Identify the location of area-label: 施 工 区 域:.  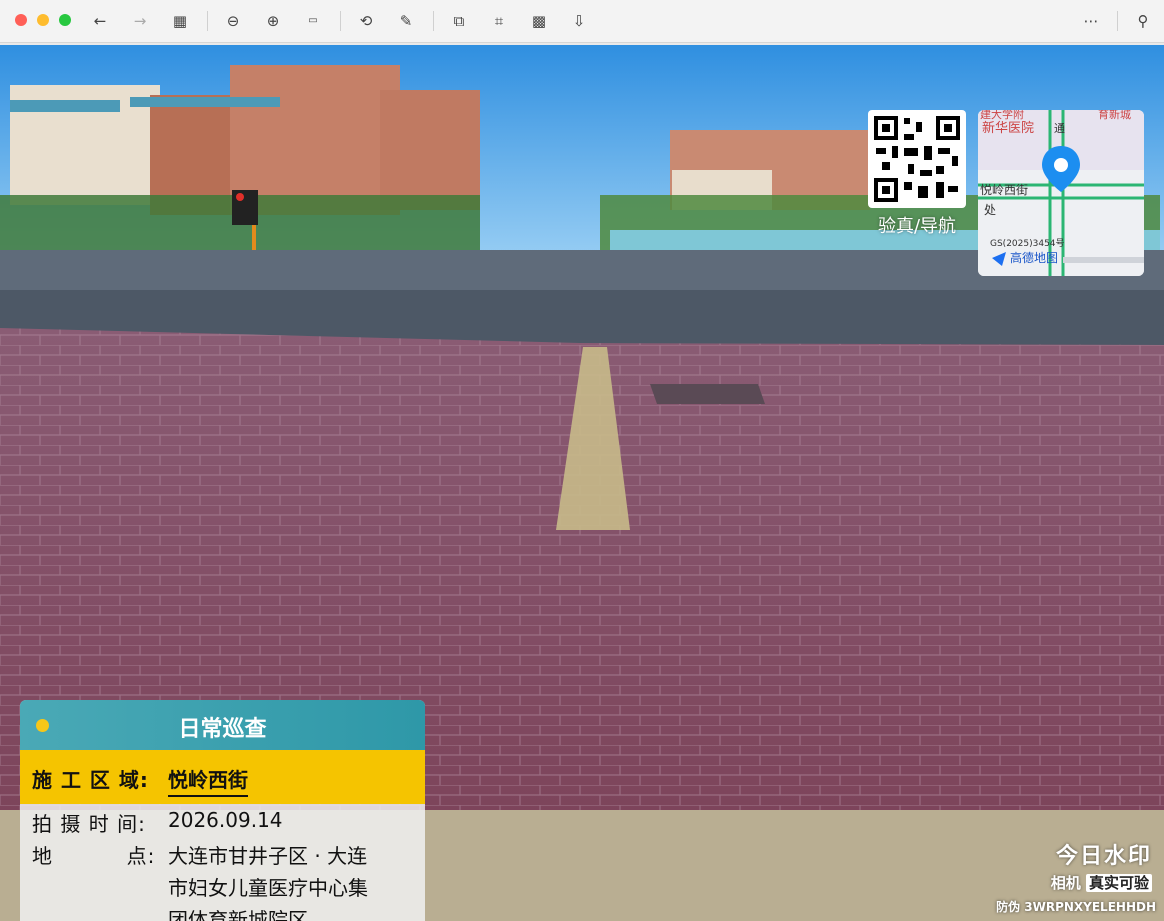
(90, 780).